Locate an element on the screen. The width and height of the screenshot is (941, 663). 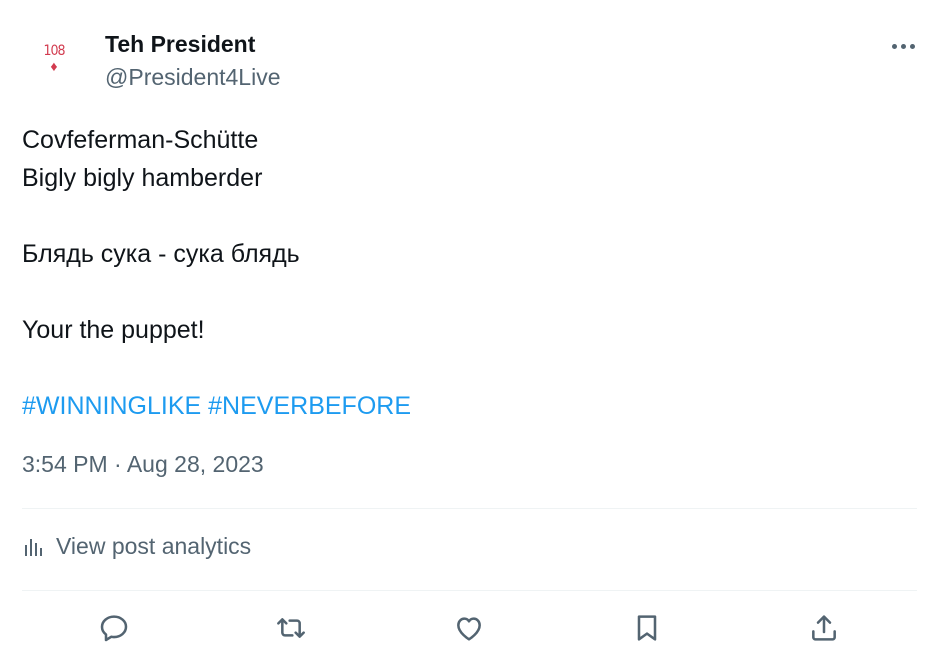
share-icon is located at coordinates (824, 628).